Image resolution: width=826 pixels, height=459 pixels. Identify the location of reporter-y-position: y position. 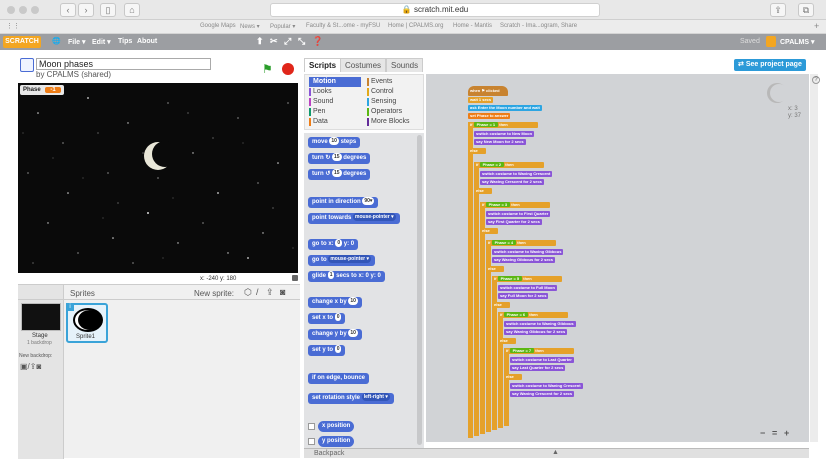
(336, 441).